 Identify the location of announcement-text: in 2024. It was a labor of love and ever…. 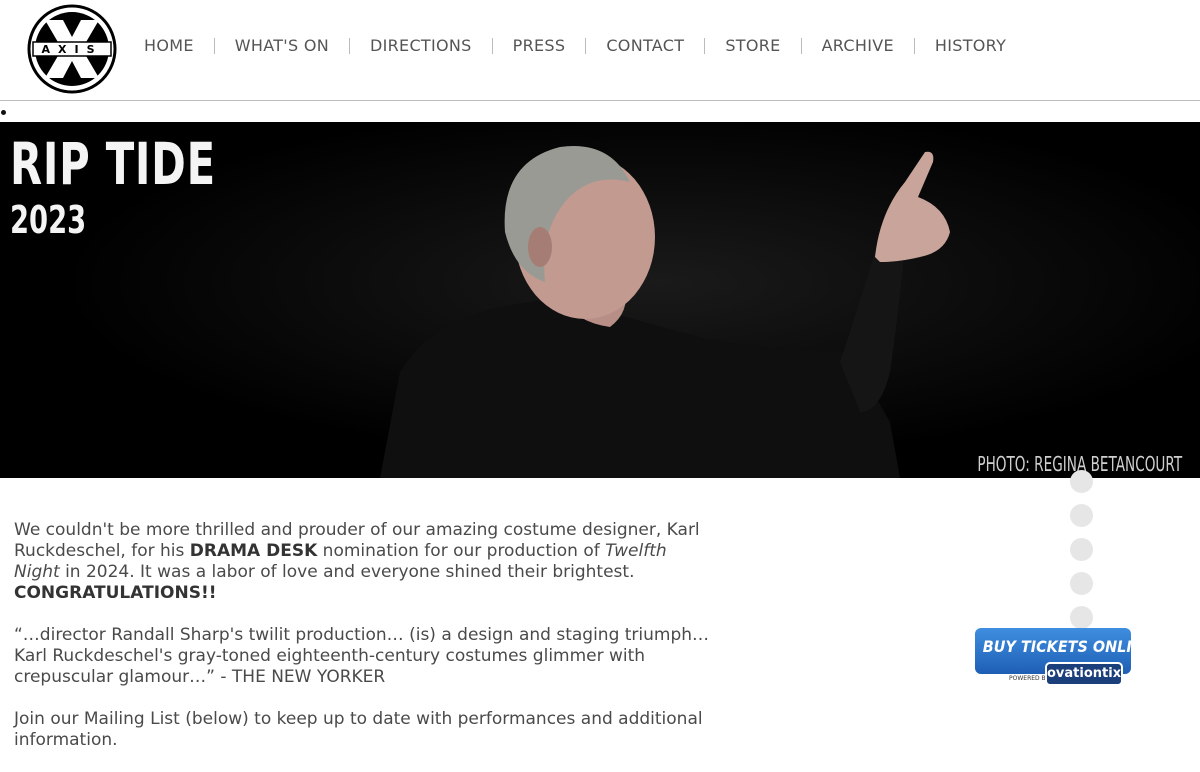
(347, 572).